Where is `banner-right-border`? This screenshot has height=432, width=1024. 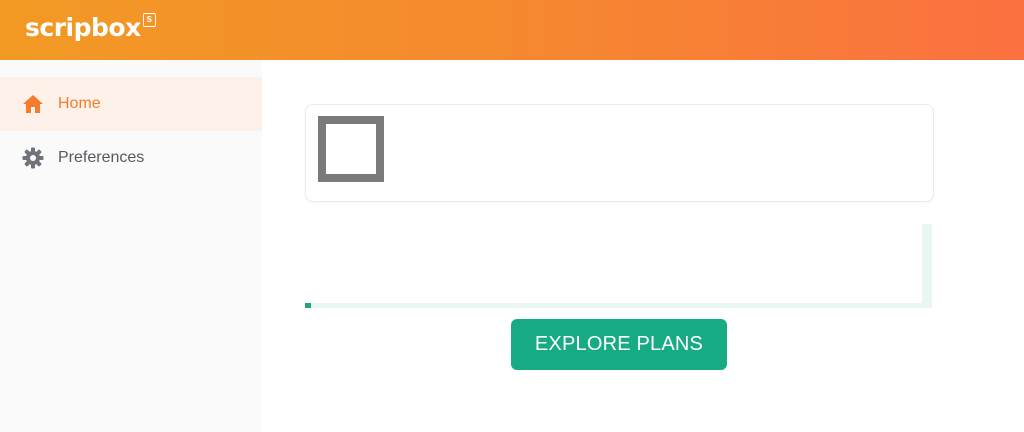
banner-right-border is located at coordinates (927, 266).